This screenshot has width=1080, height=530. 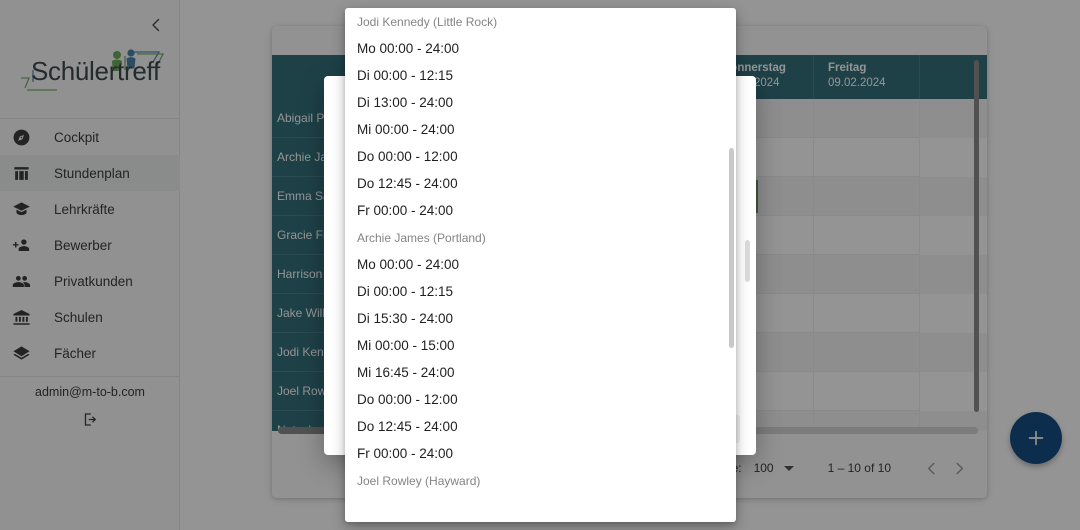 What do you see at coordinates (731, 248) in the screenshot?
I see `dropdown-scrollbar` at bounding box center [731, 248].